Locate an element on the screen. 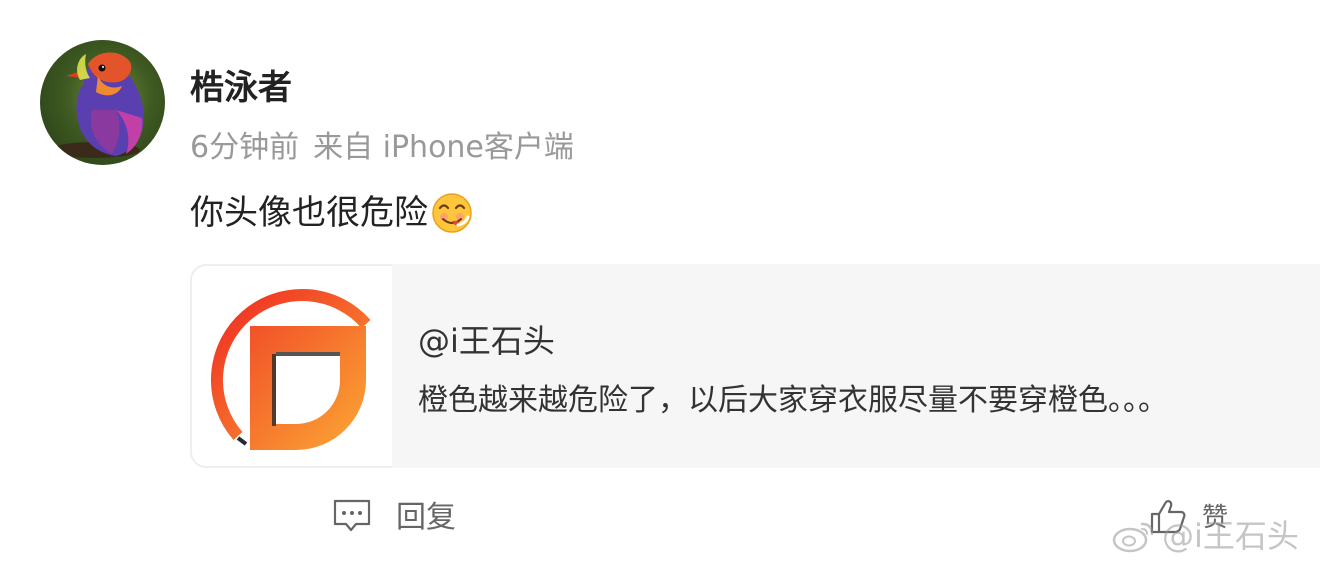  post-source: 来自 iPhone客户端 is located at coordinates (443, 147).